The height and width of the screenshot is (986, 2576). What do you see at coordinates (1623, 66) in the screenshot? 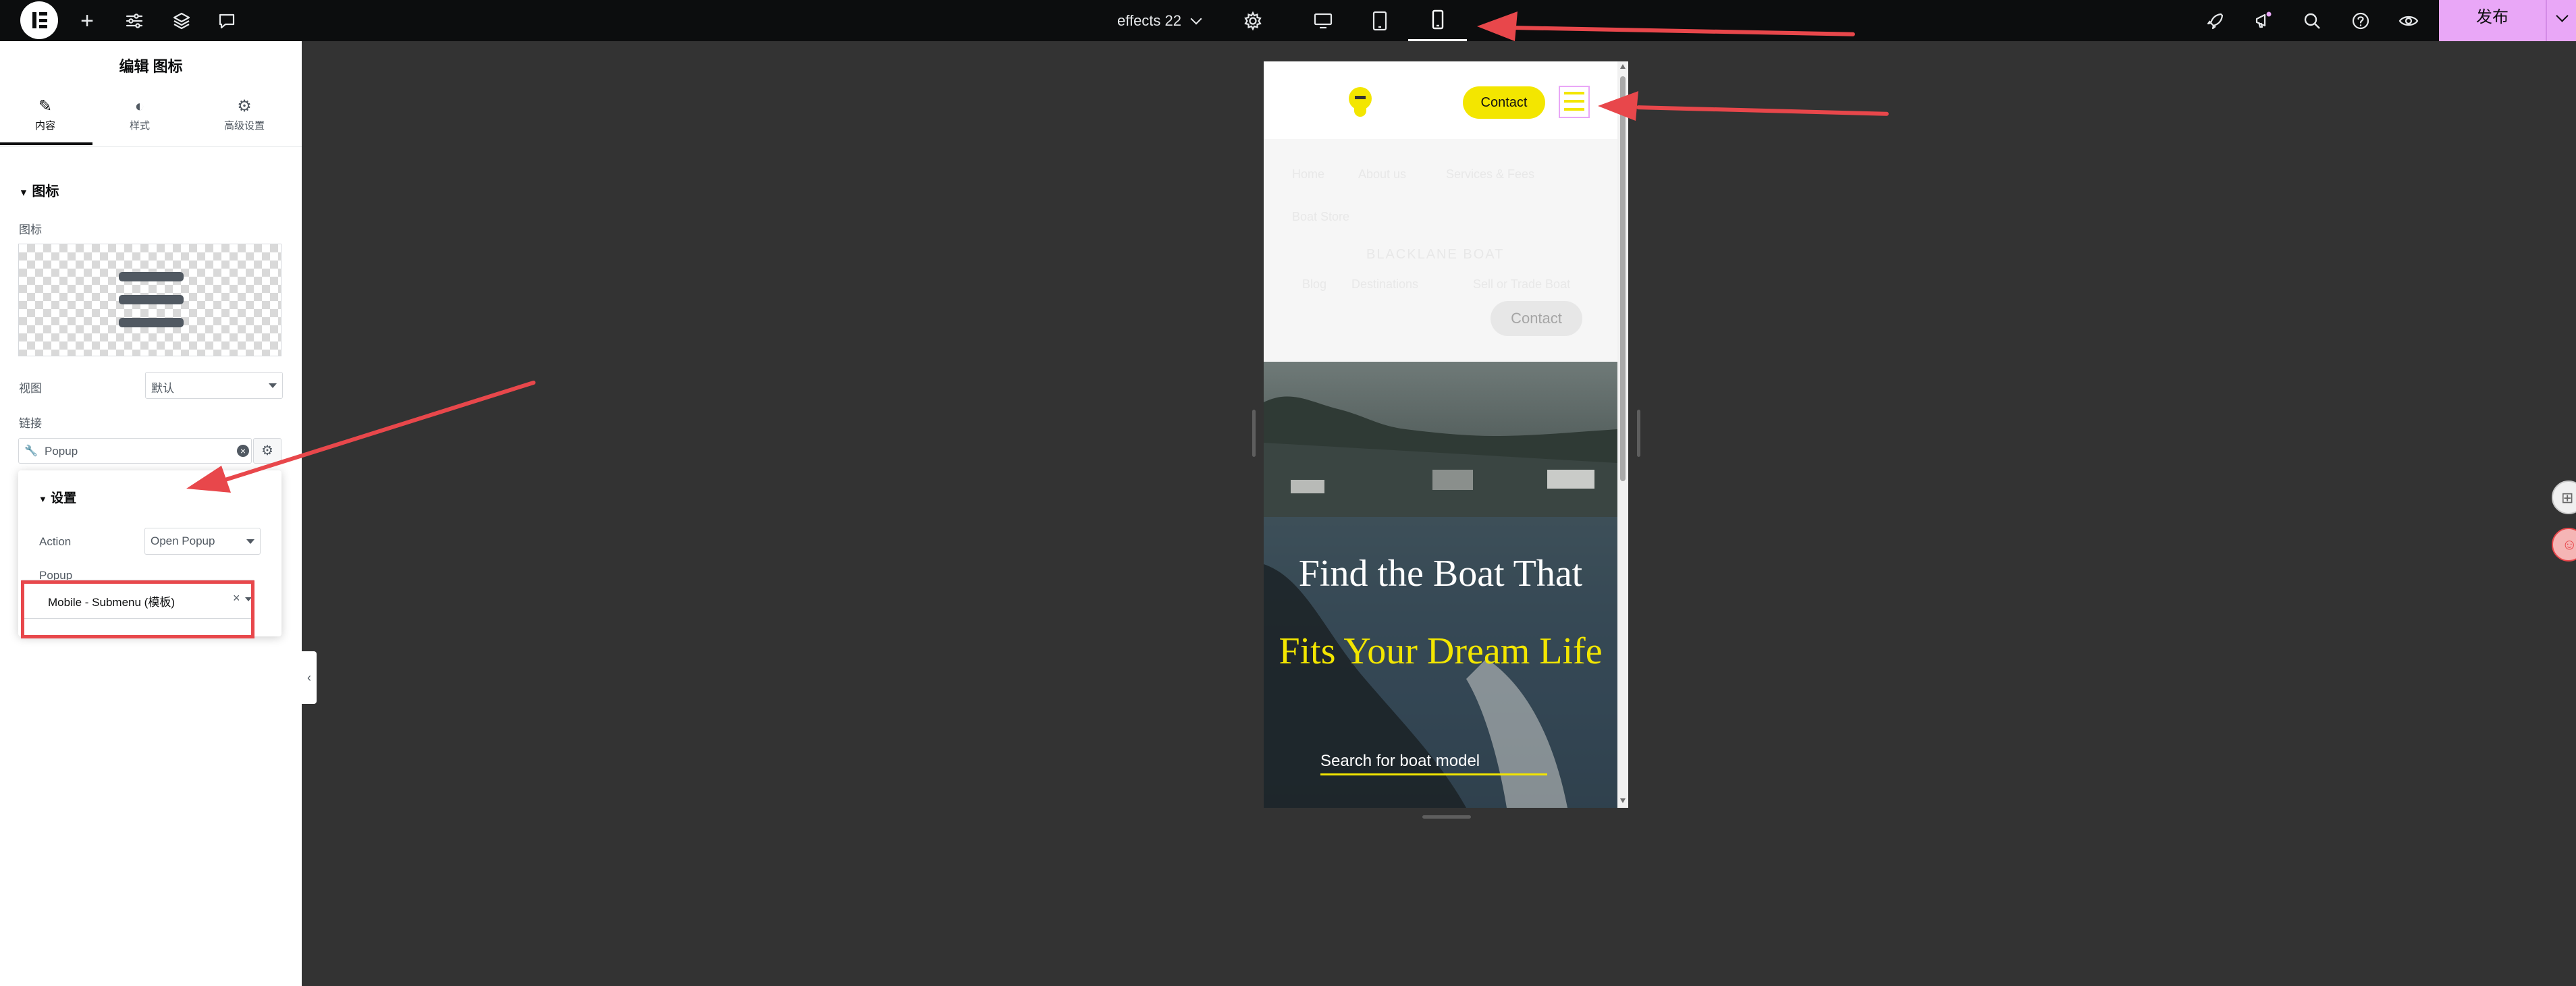
I see `scroll-up-icon` at bounding box center [1623, 66].